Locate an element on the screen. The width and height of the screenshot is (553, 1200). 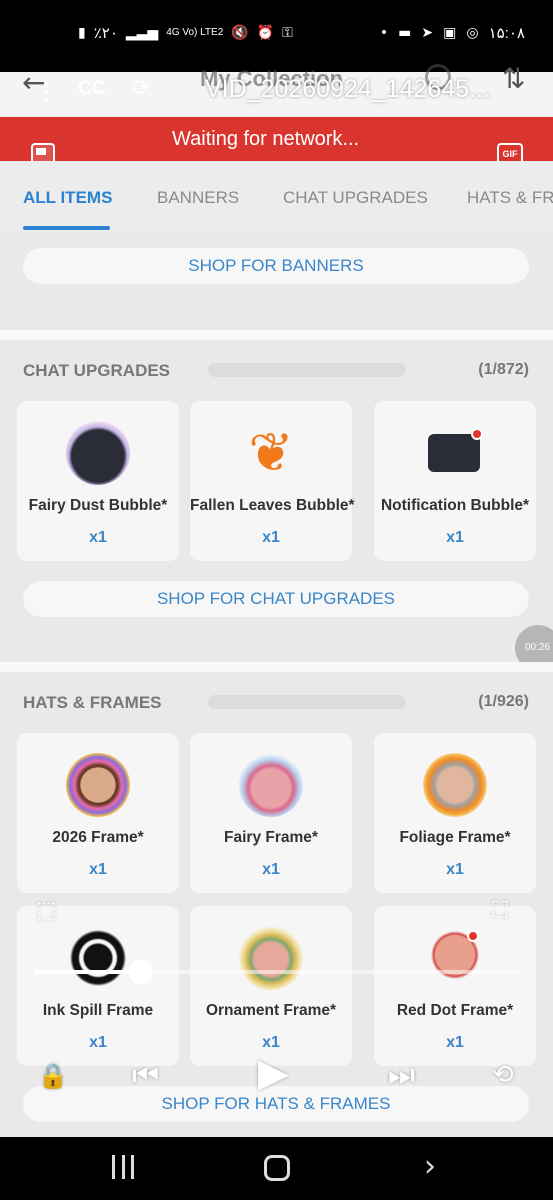
network-type: 4G Vo) LTE2 is located at coordinates (195, 32).